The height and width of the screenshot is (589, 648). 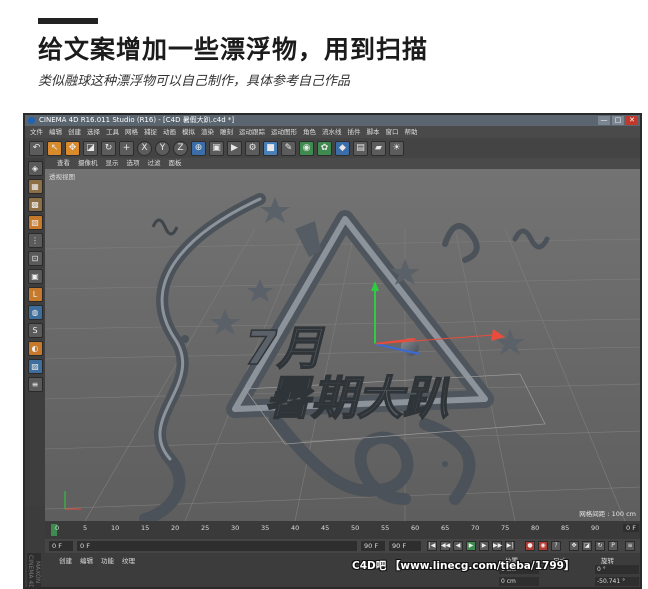 What do you see at coordinates (252, 132) in the screenshot?
I see `menu-motion-tracking: 运动跟踪` at bounding box center [252, 132].